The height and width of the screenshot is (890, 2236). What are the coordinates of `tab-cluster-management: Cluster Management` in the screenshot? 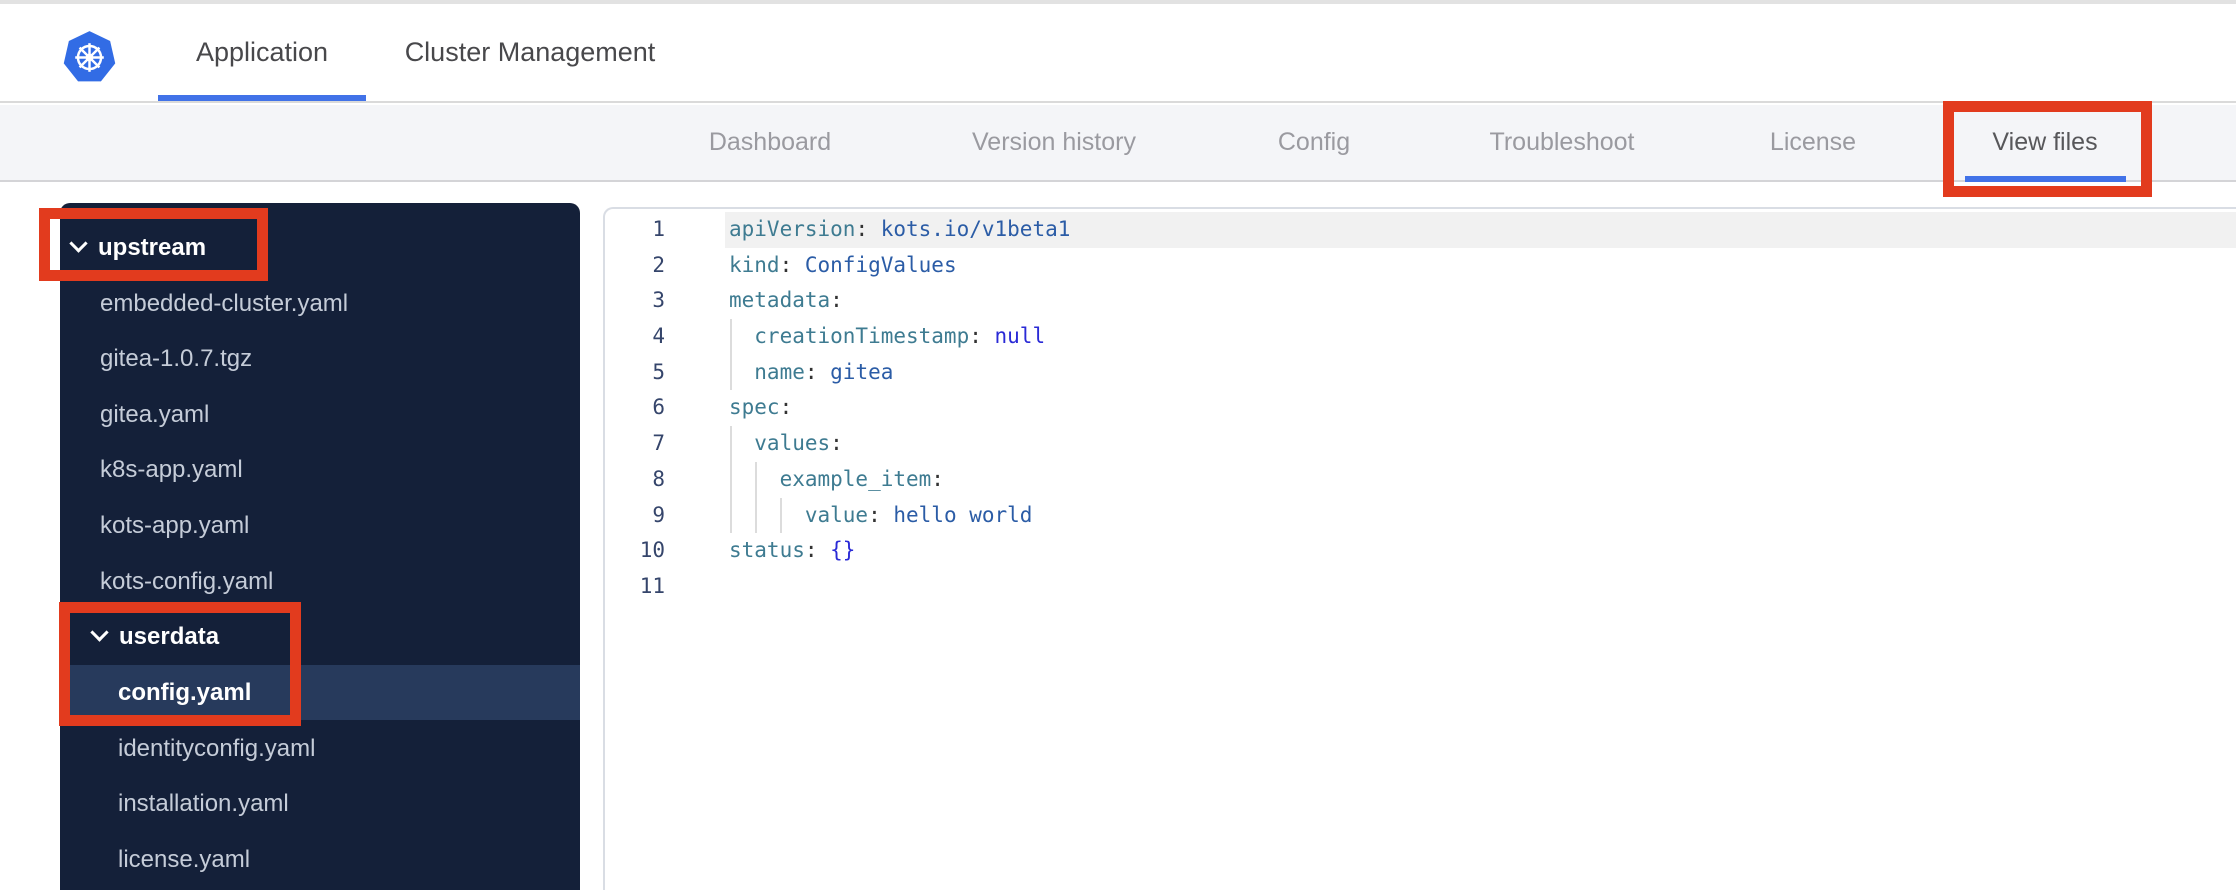 It's located at (530, 52).